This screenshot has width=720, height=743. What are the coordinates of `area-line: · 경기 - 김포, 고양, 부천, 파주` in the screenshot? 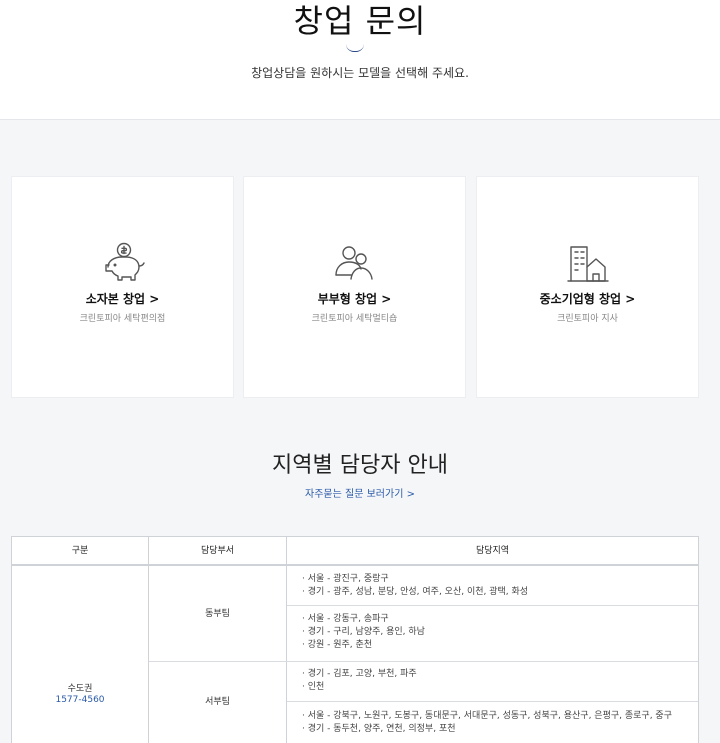 It's located at (359, 674).